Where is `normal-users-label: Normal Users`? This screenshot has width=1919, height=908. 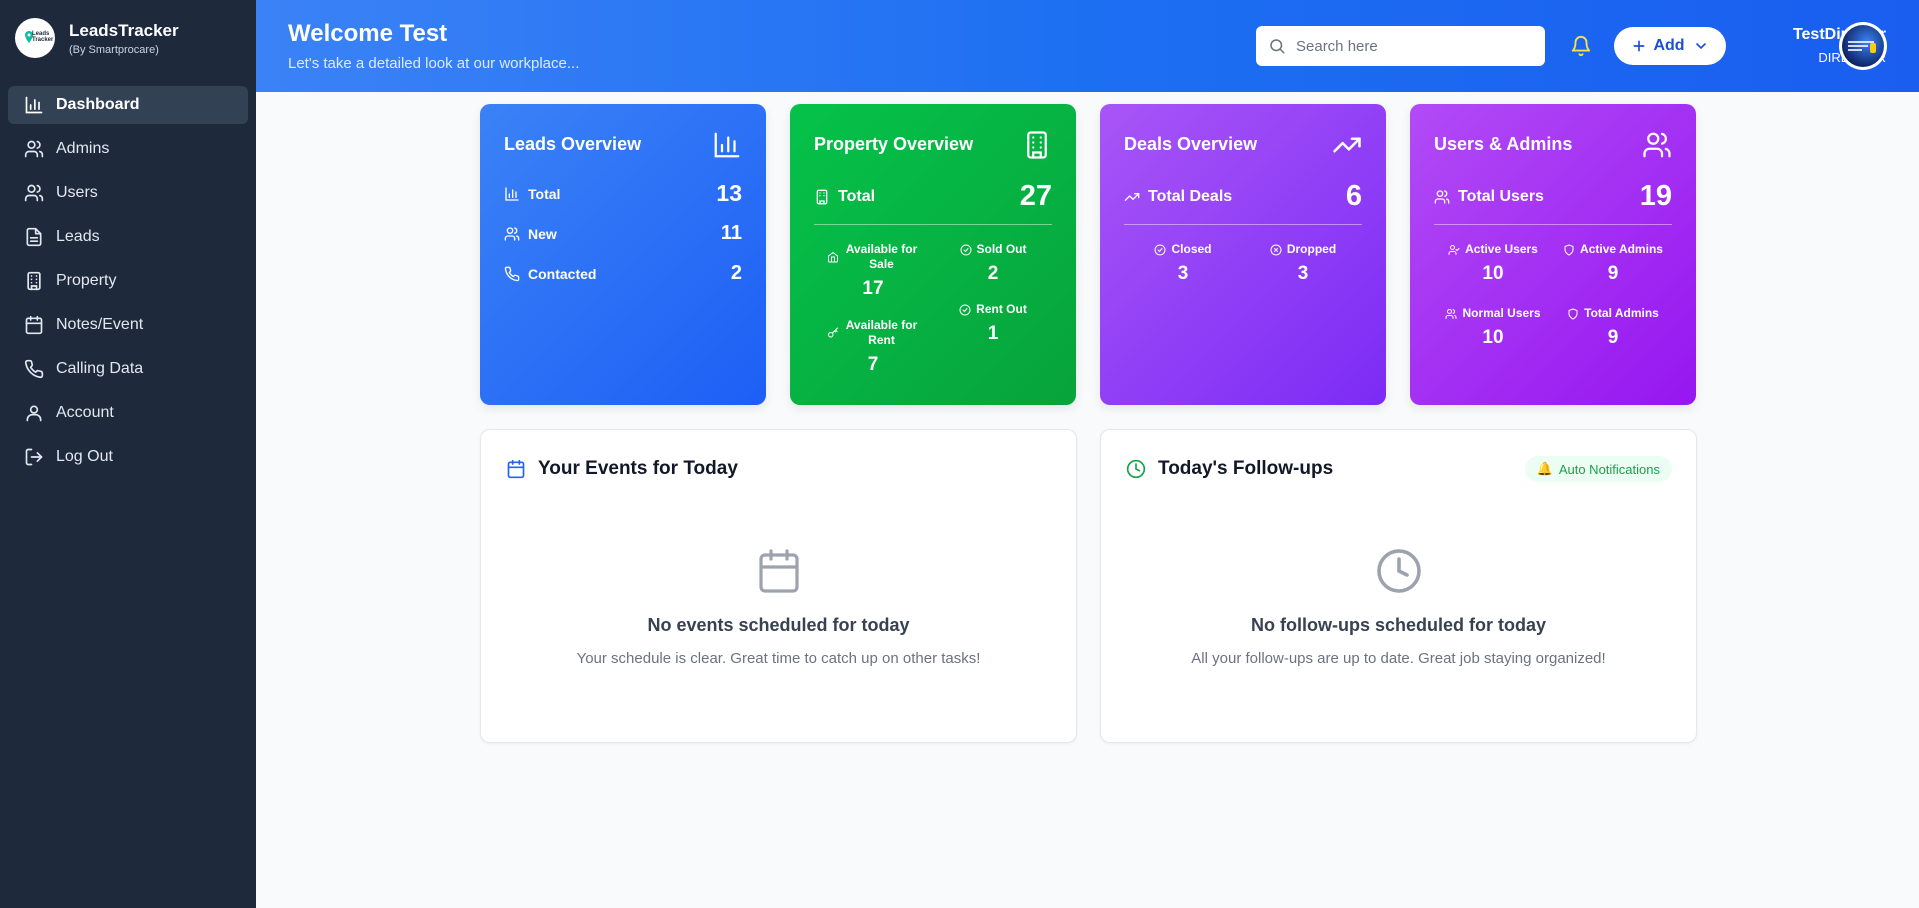
normal-users-label: Normal Users is located at coordinates (1501, 313).